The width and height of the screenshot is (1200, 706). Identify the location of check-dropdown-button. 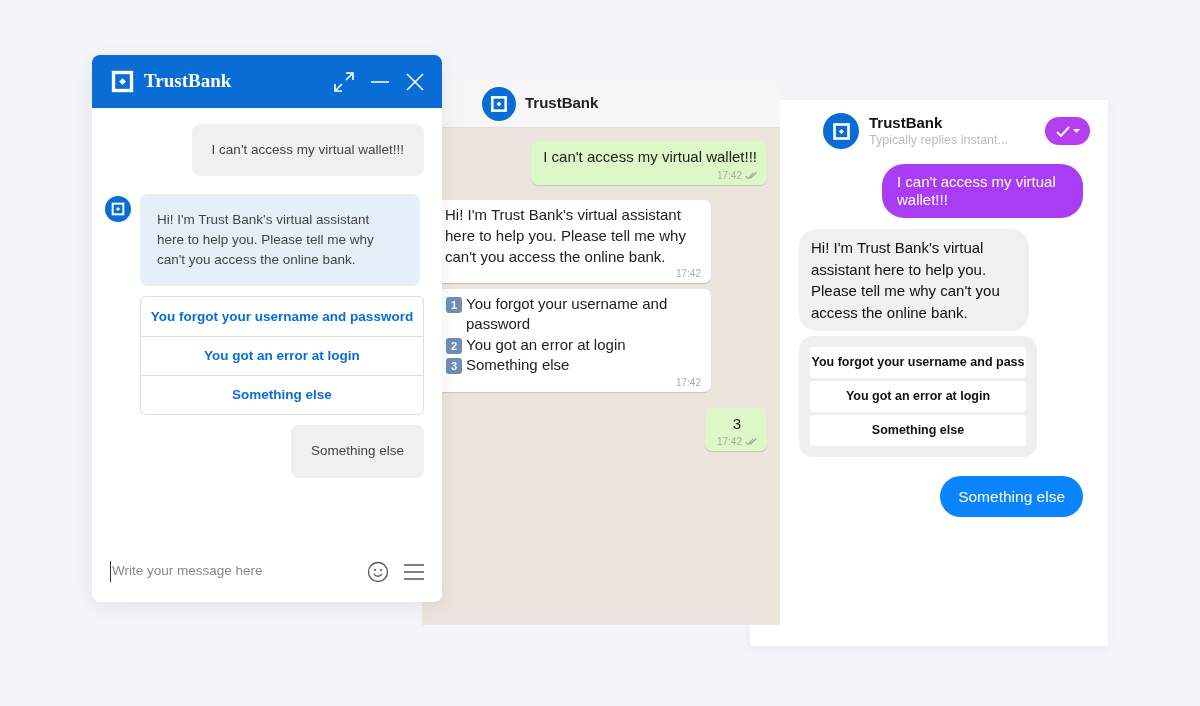
(1067, 131).